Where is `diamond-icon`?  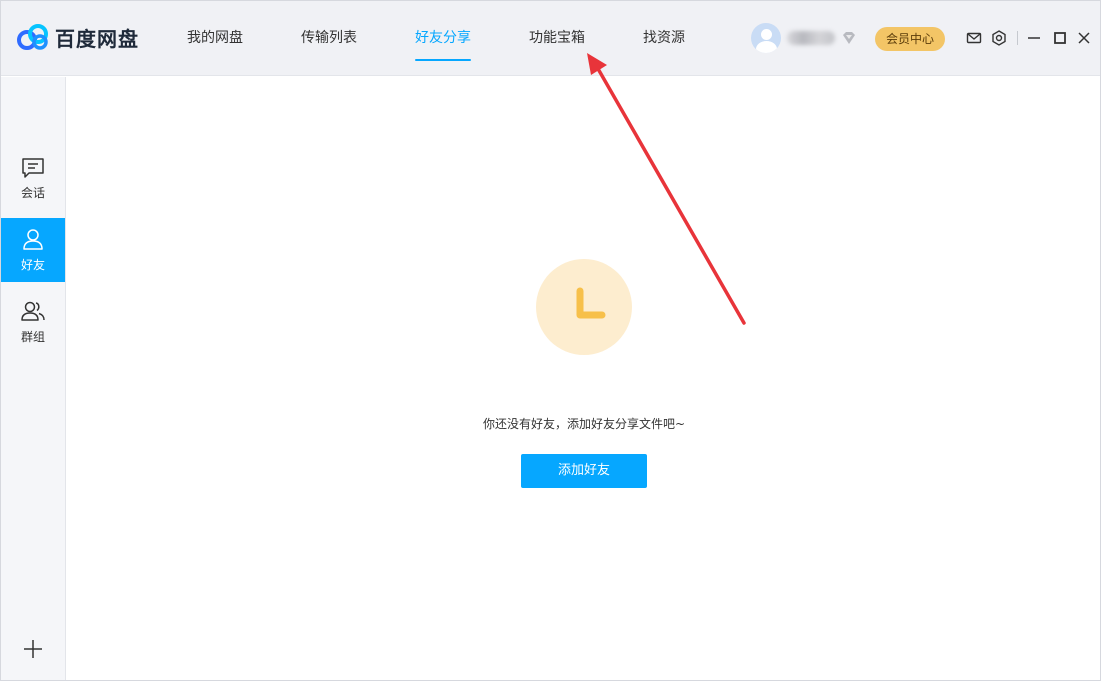 diamond-icon is located at coordinates (849, 38).